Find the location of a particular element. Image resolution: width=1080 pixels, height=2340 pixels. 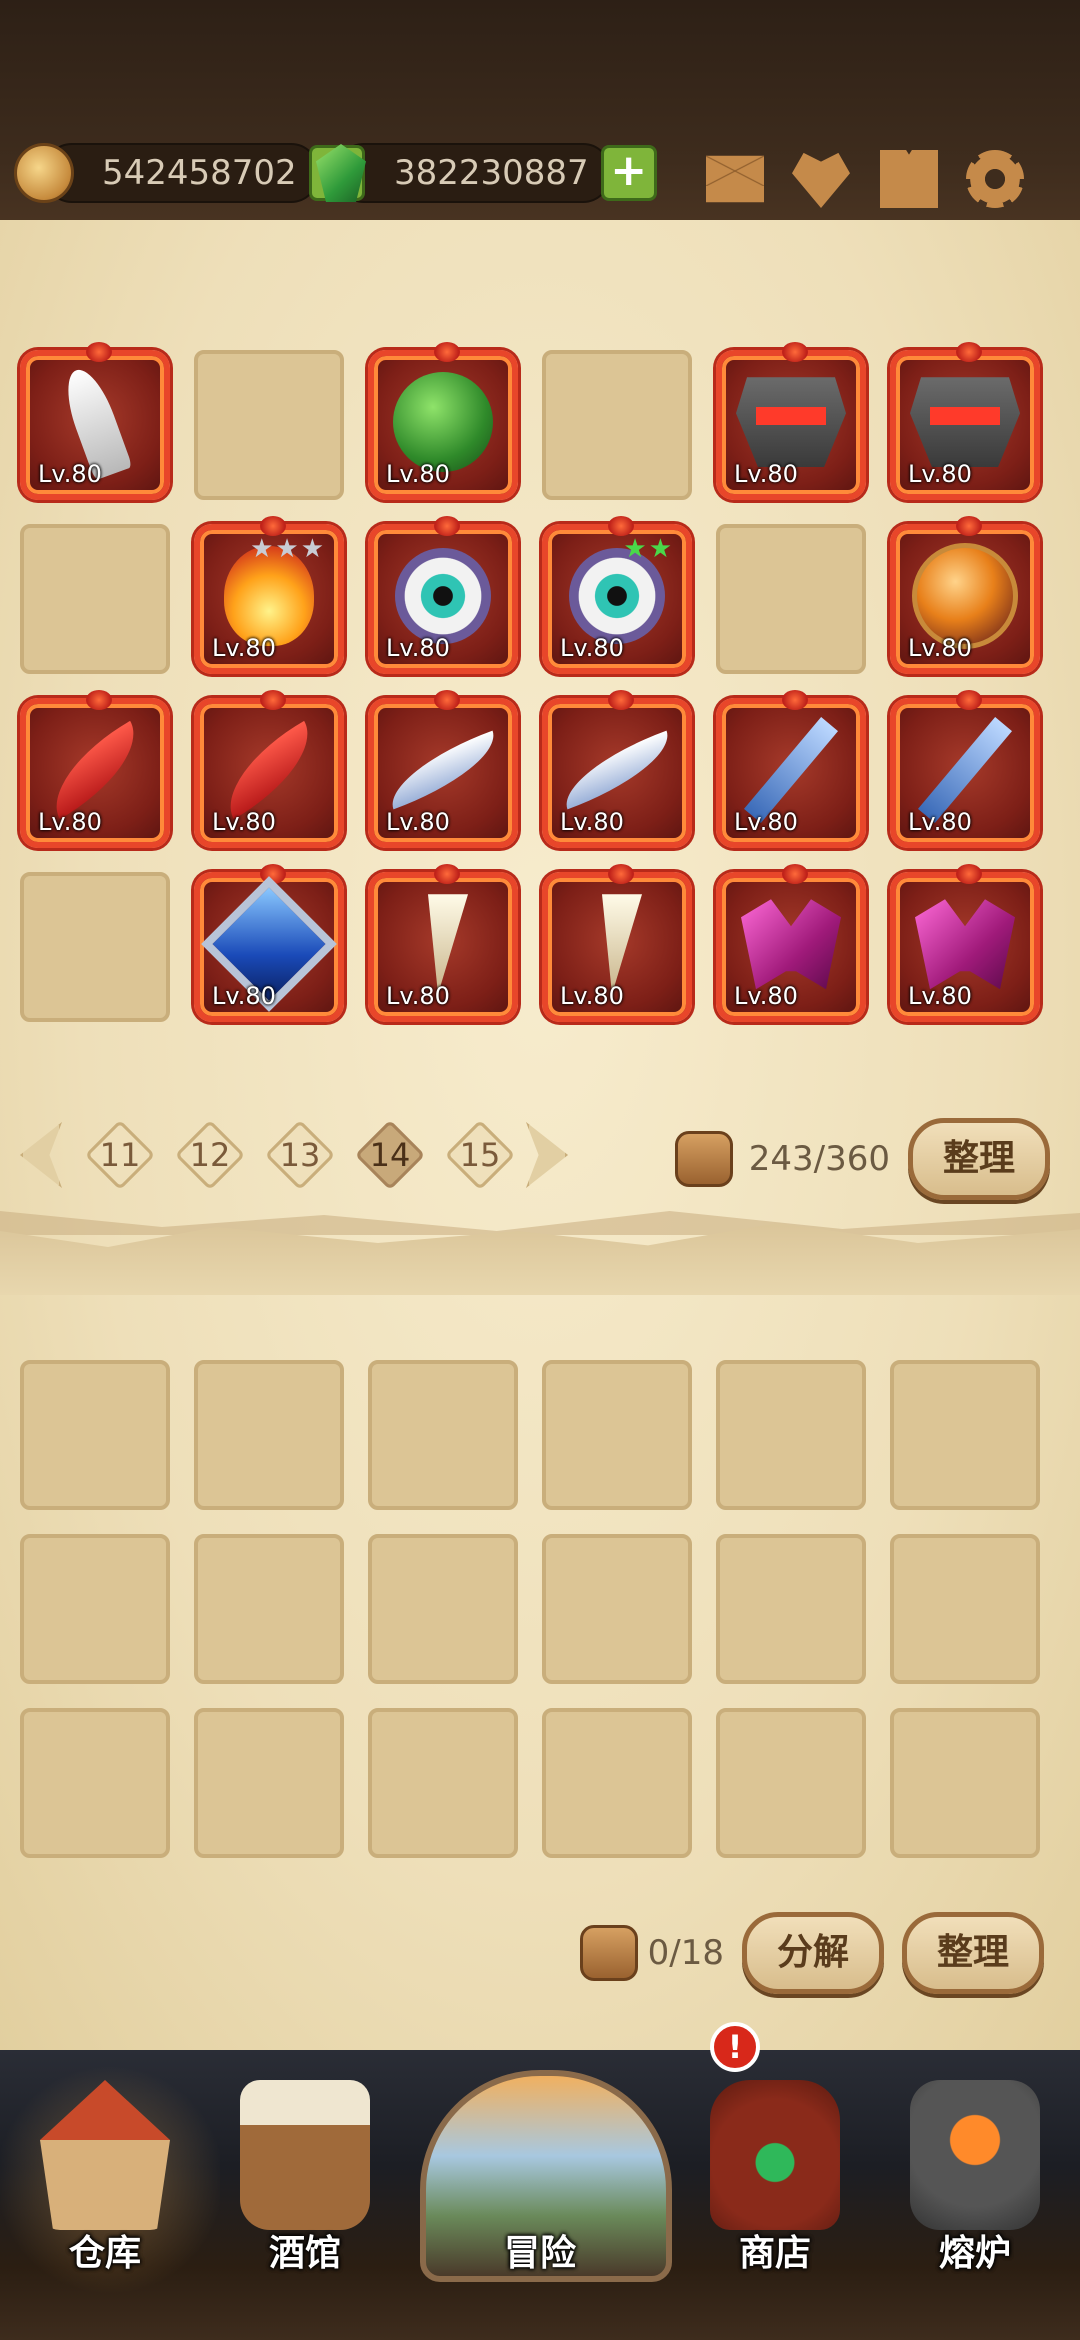

mail-icon is located at coordinates (735, 179).